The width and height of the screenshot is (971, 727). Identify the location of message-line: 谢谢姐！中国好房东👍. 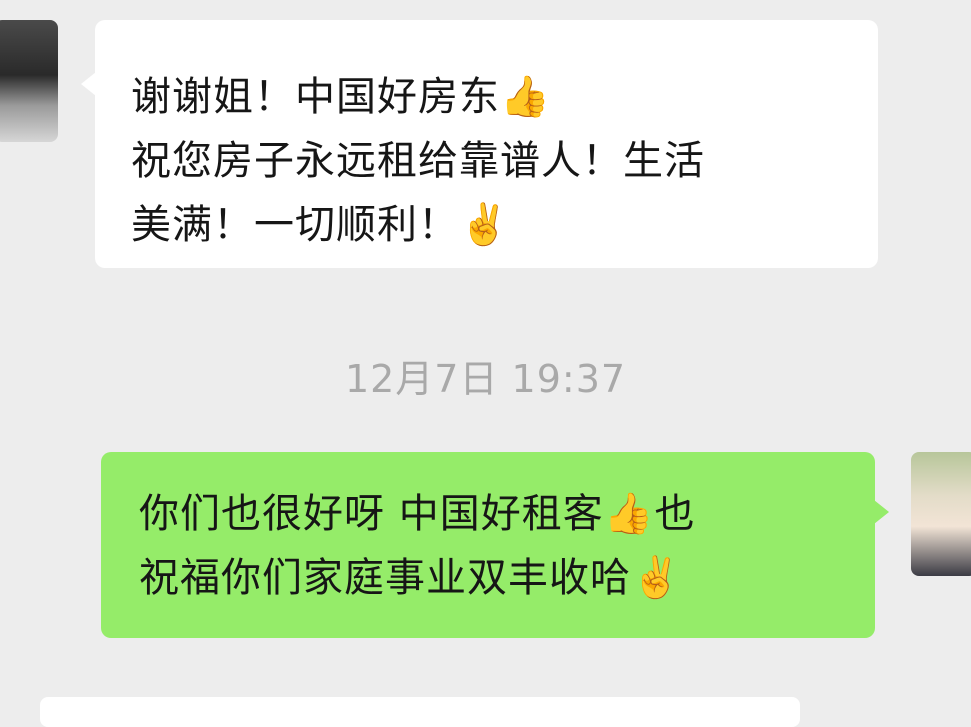
(341, 97).